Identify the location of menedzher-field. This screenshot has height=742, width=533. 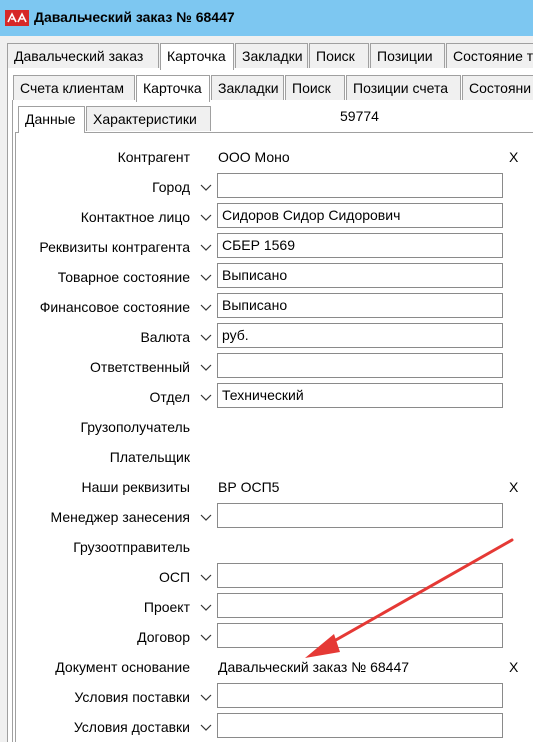
(360, 515).